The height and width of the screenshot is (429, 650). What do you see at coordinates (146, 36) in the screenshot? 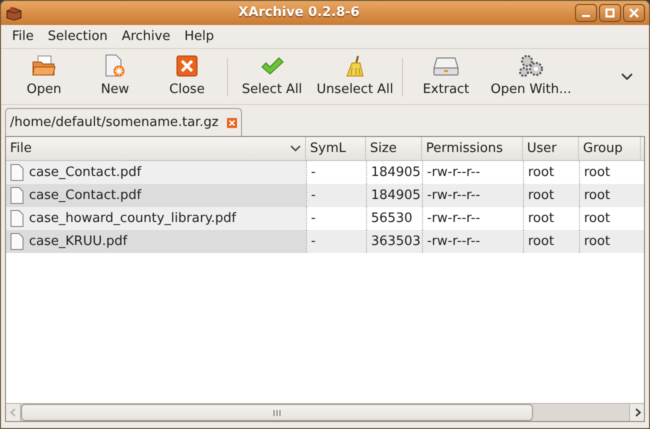
I see `menu-item: Archive` at bounding box center [146, 36].